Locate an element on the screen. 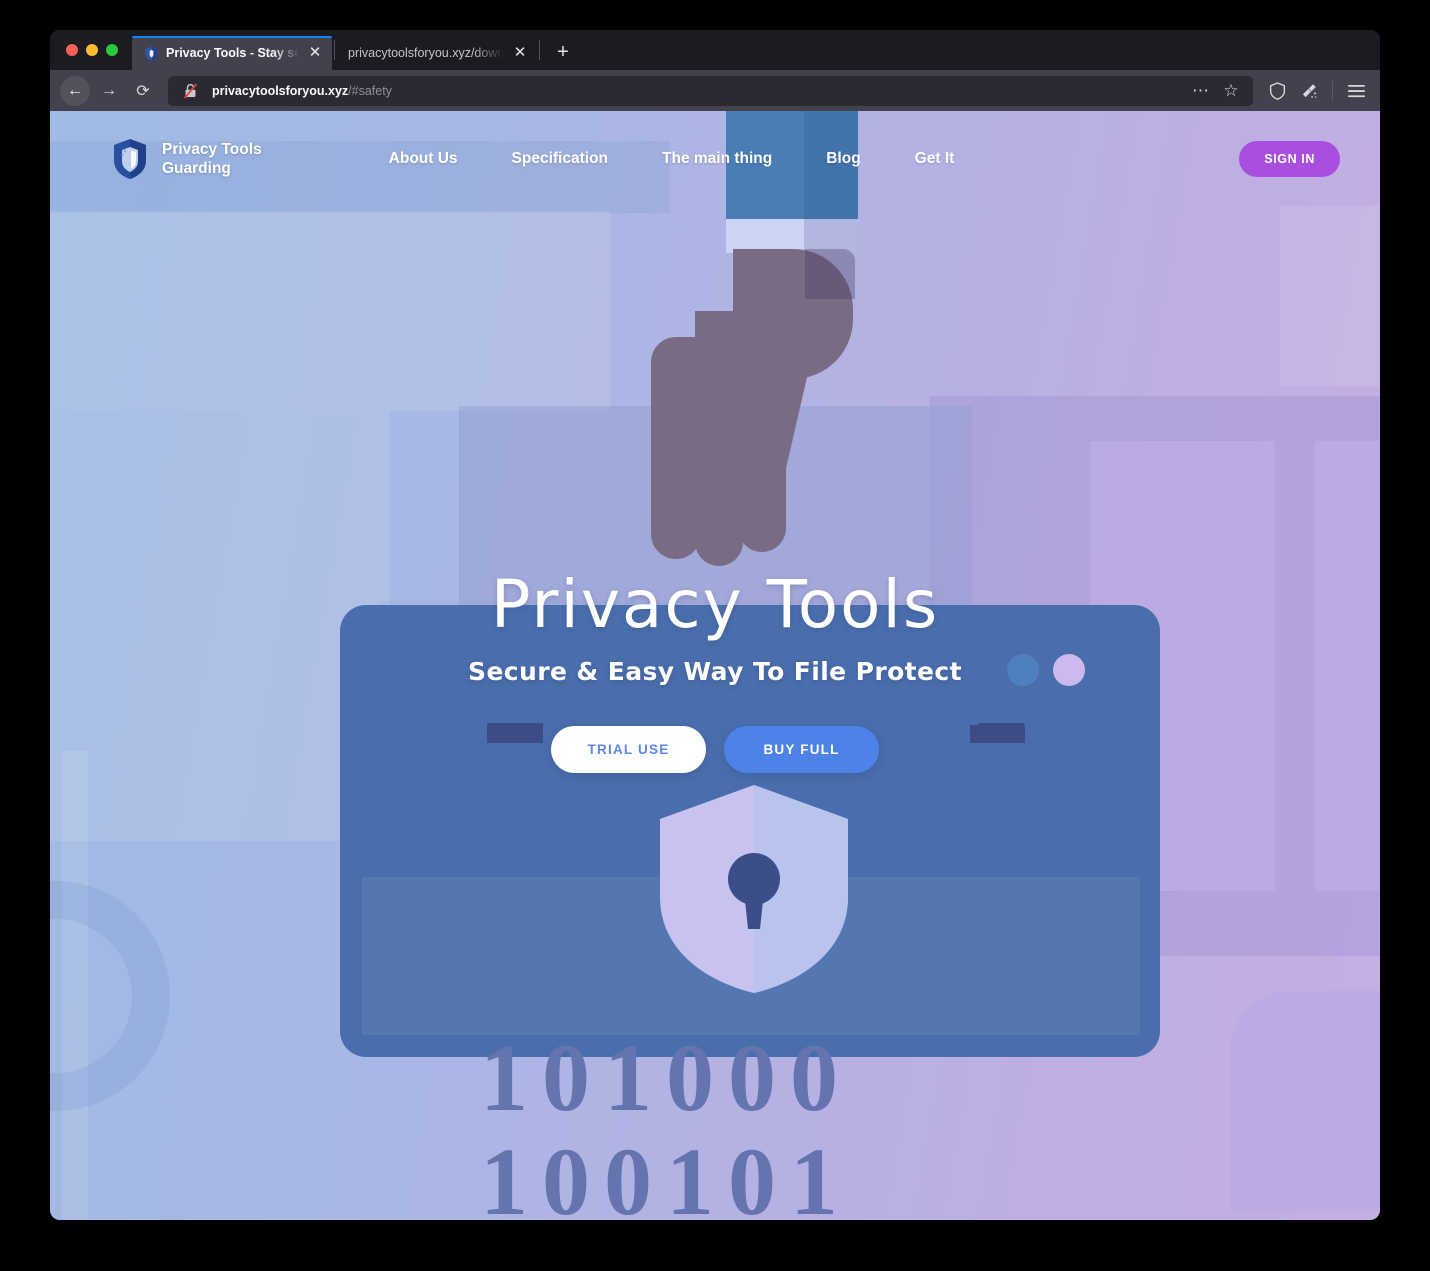 The image size is (1430, 1271). nav-link-about-us: About Us is located at coordinates (423, 159).